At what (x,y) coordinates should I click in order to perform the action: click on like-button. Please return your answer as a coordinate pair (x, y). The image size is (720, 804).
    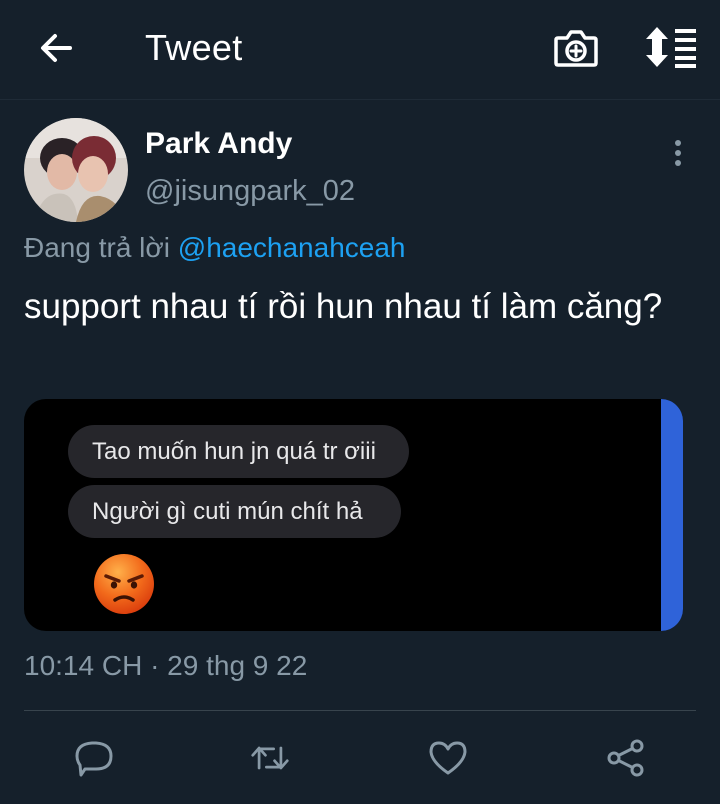
    Looking at the image, I should click on (448, 758).